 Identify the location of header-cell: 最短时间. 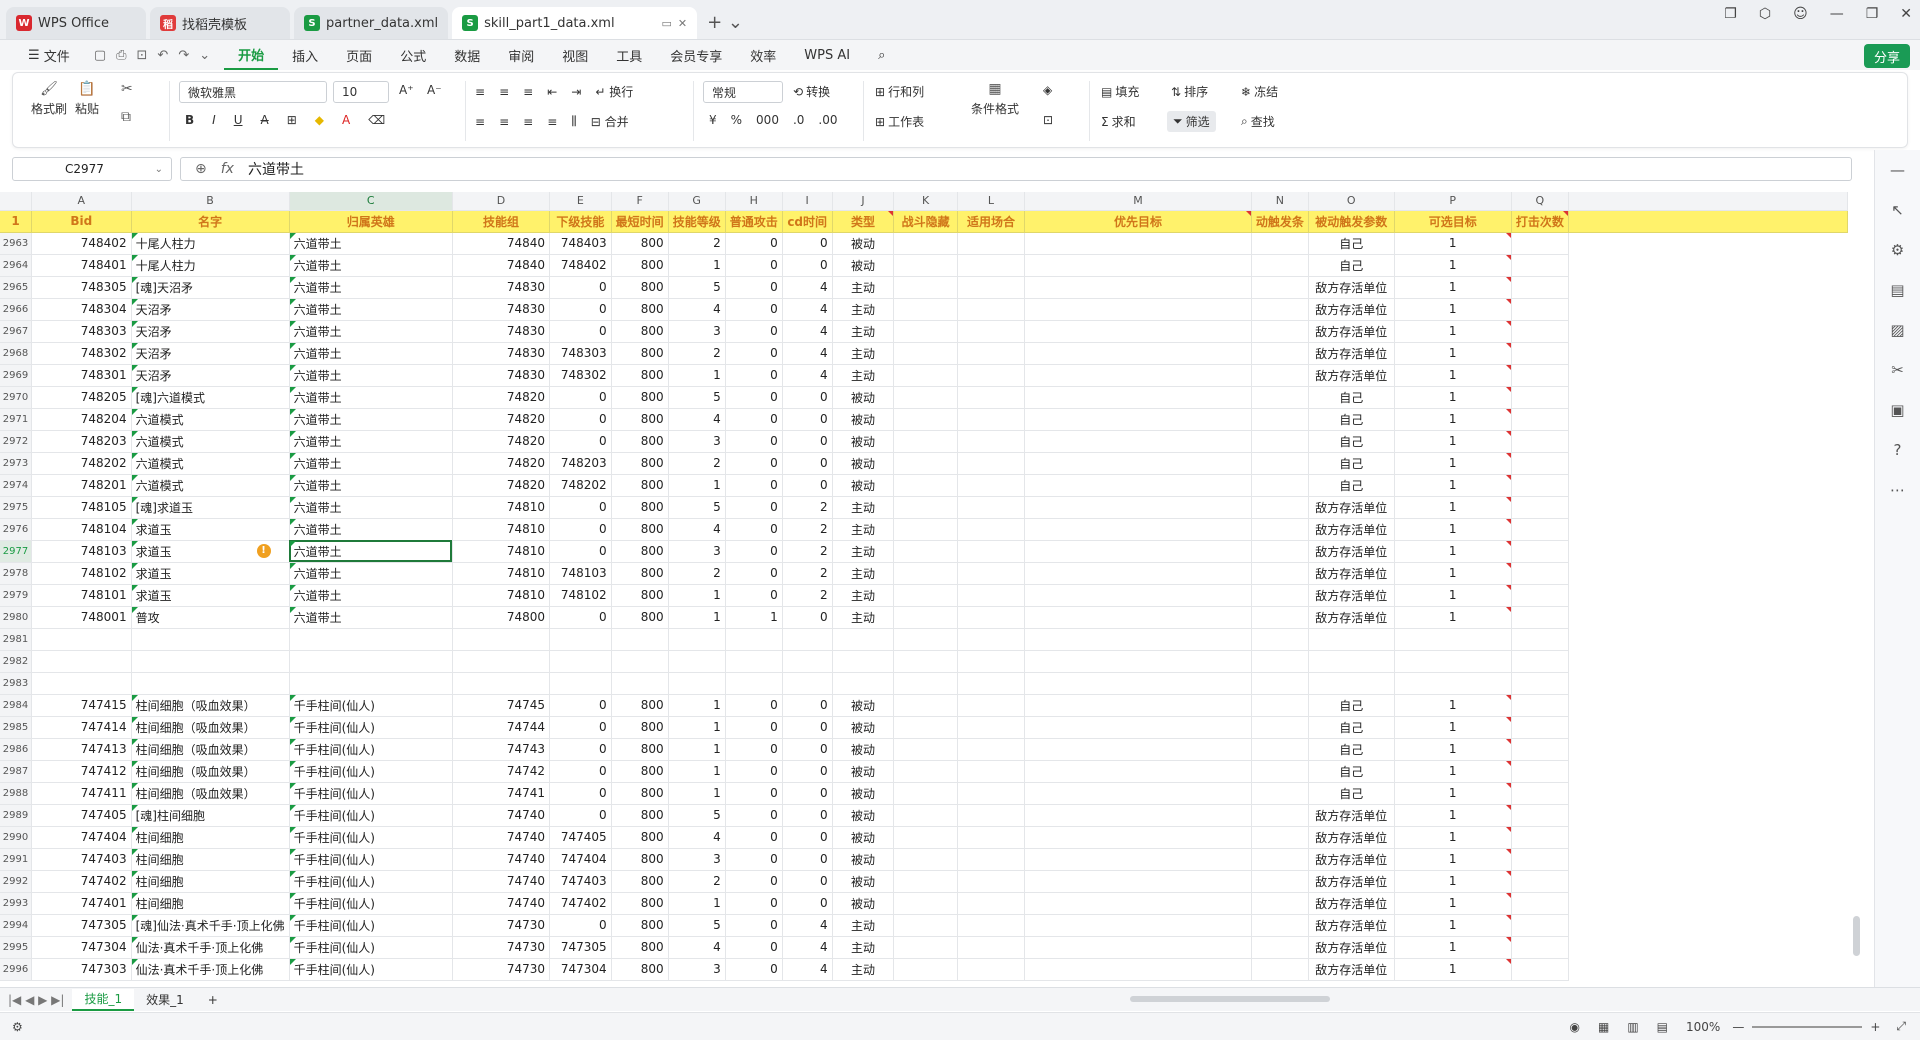
(640, 221).